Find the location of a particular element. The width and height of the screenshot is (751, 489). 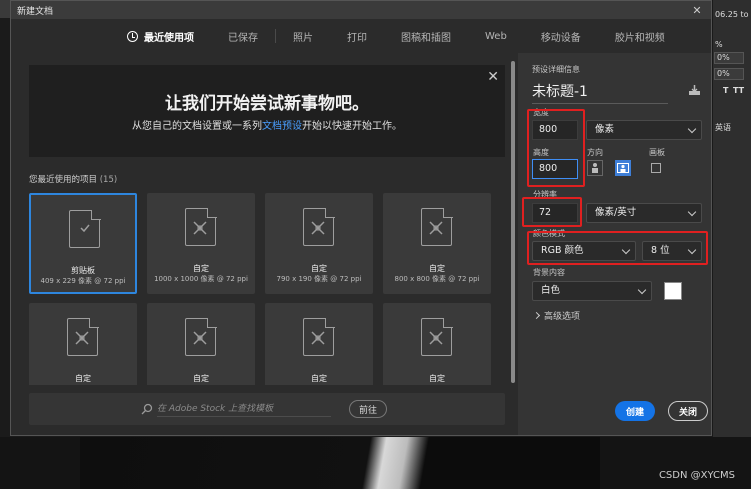

percent-readout: % is located at coordinates (719, 44).